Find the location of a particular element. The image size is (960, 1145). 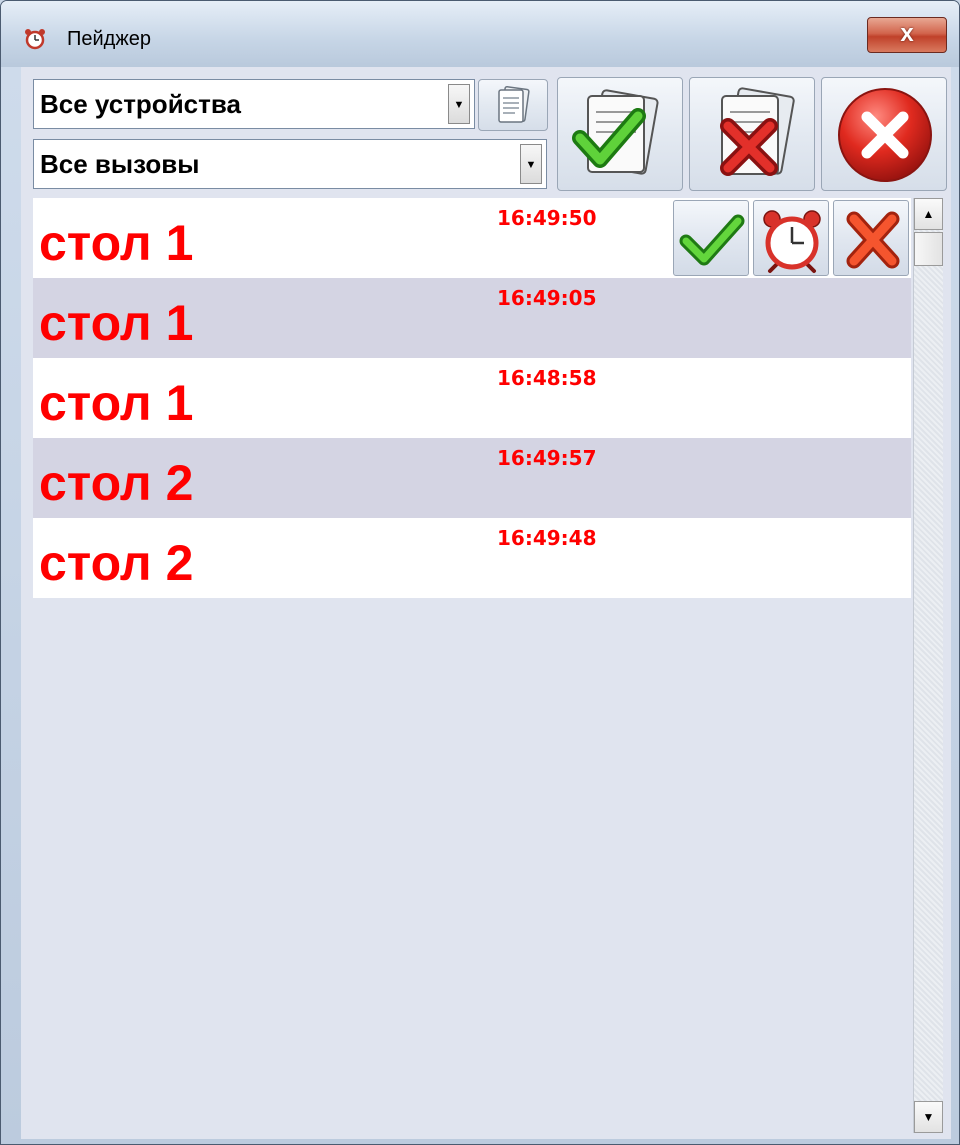

accept-all-button is located at coordinates (620, 134).